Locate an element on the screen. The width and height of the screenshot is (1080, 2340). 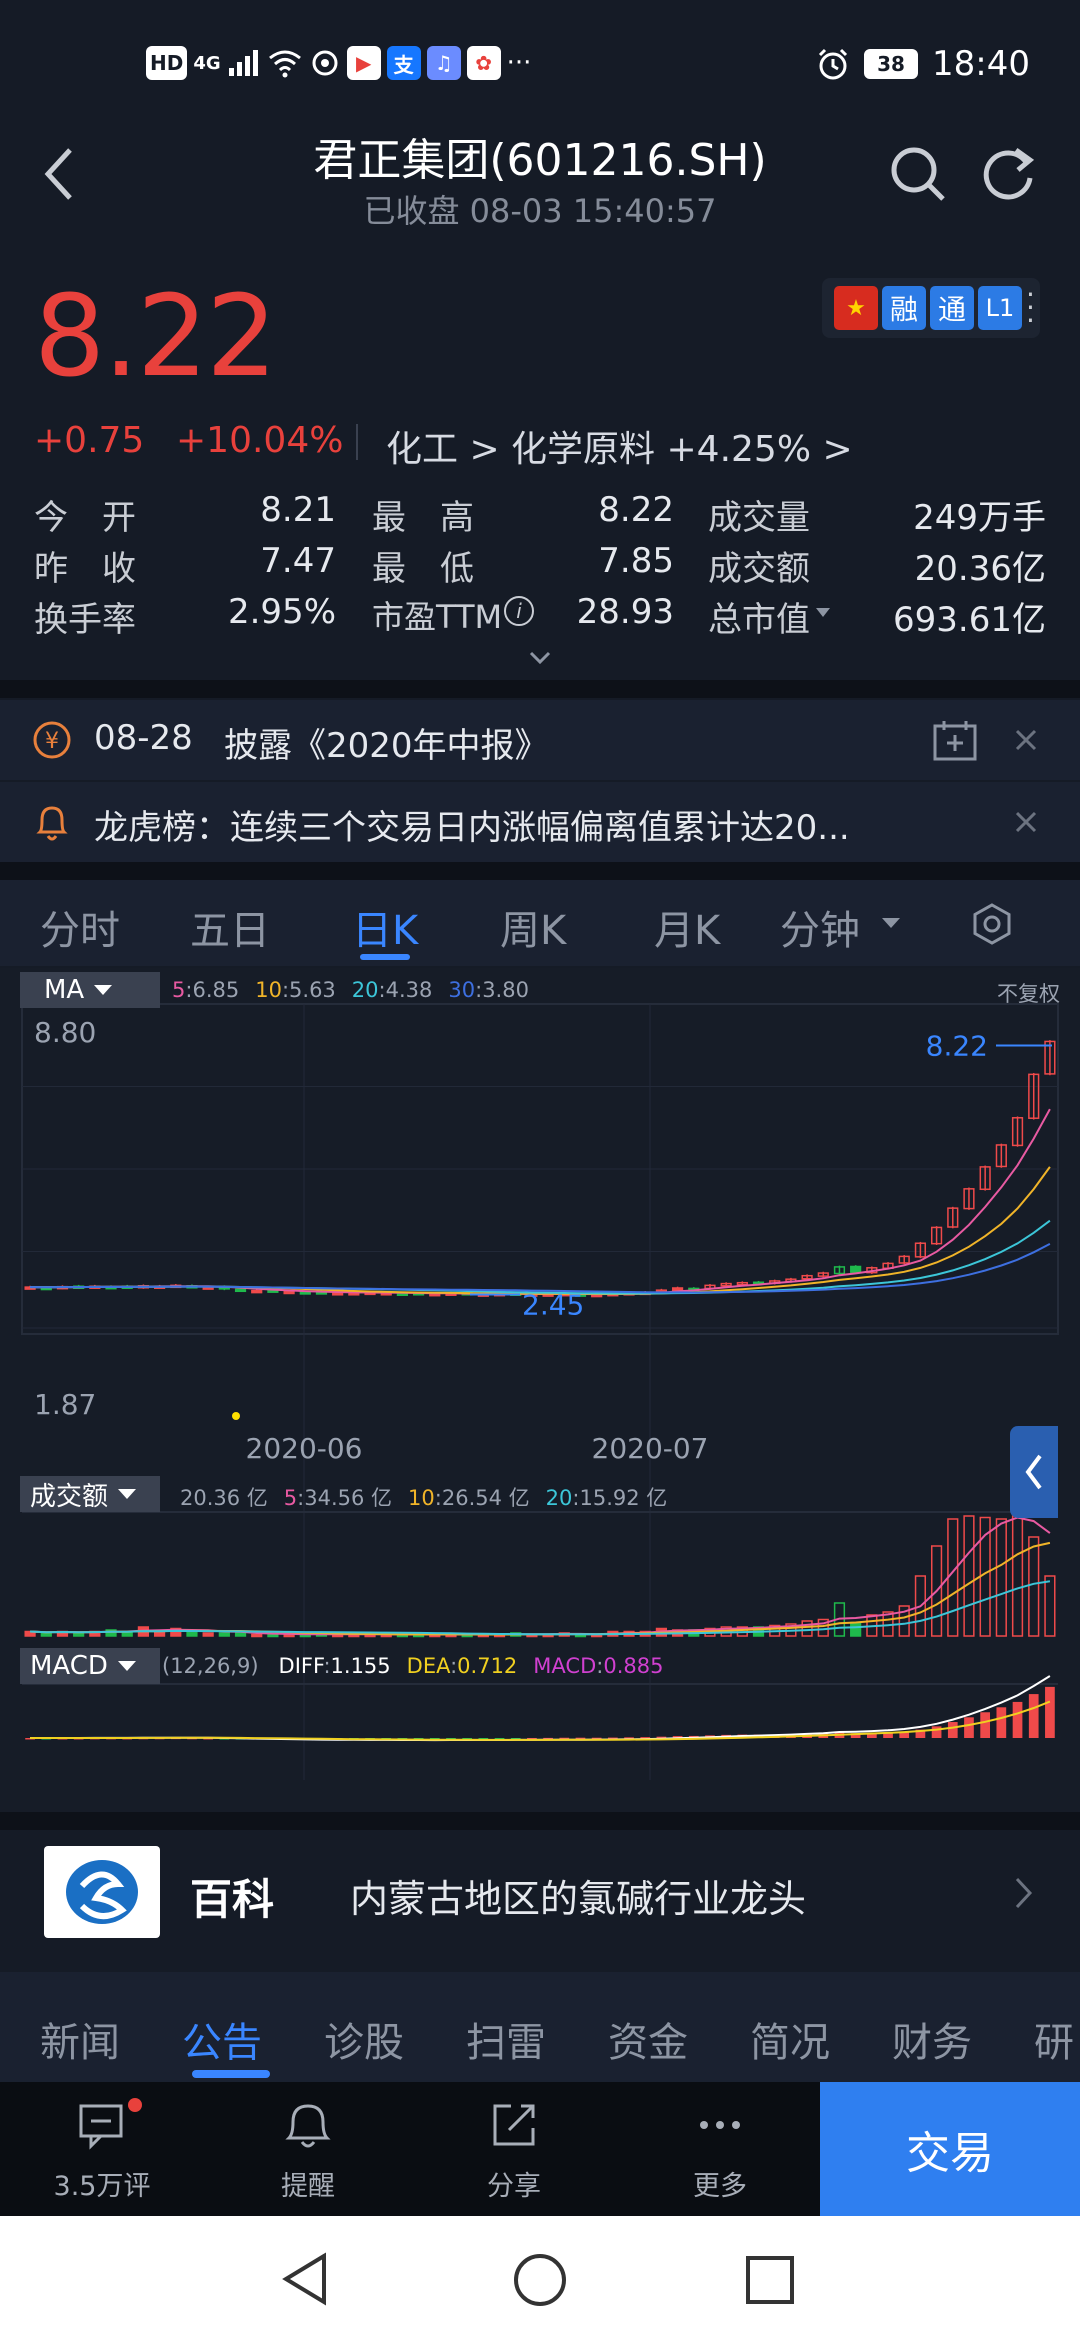
china-flag-icon: ★ is located at coordinates (856, 308).